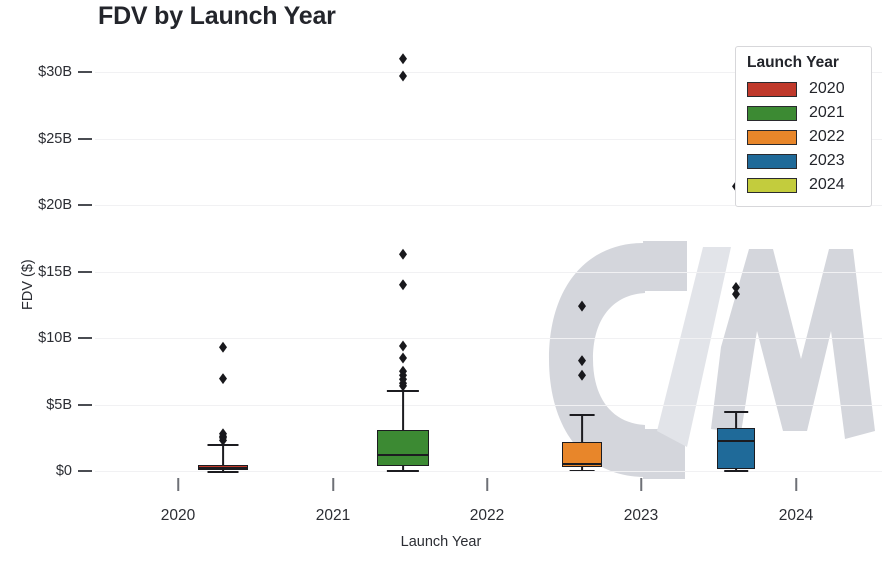 The width and height of the screenshot is (882, 561). I want to click on legend-item-2021: 2021, so click(804, 113).